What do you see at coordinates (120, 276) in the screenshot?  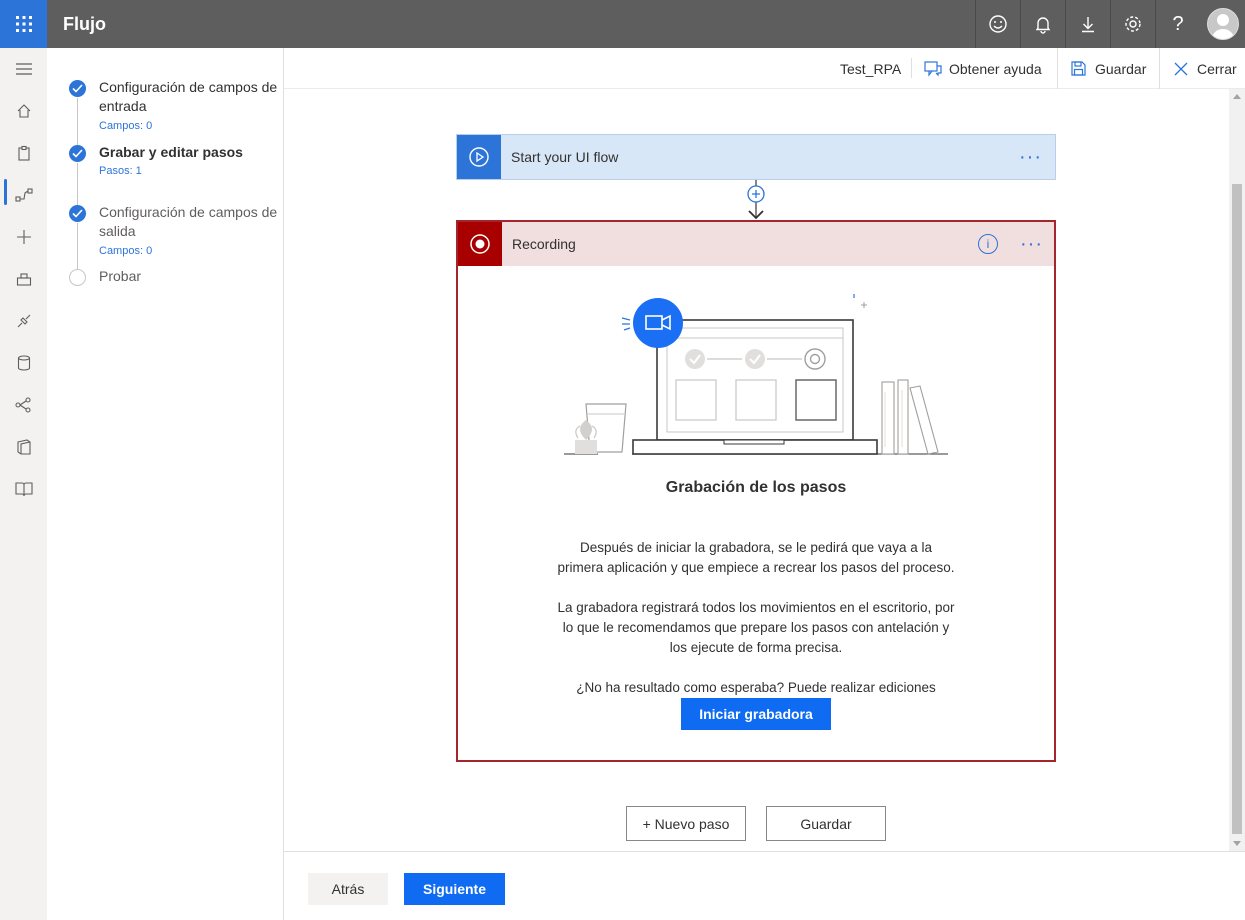 I see `step-title: Probar` at bounding box center [120, 276].